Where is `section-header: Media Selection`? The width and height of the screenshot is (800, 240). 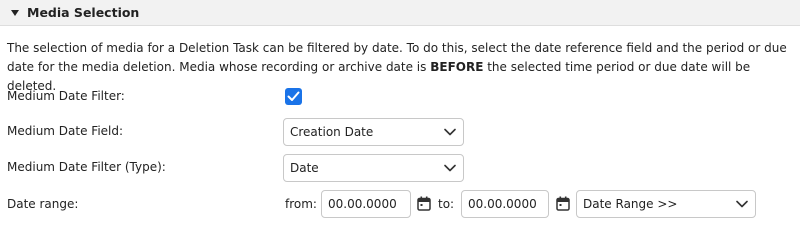
section-header: Media Selection is located at coordinates (400, 13).